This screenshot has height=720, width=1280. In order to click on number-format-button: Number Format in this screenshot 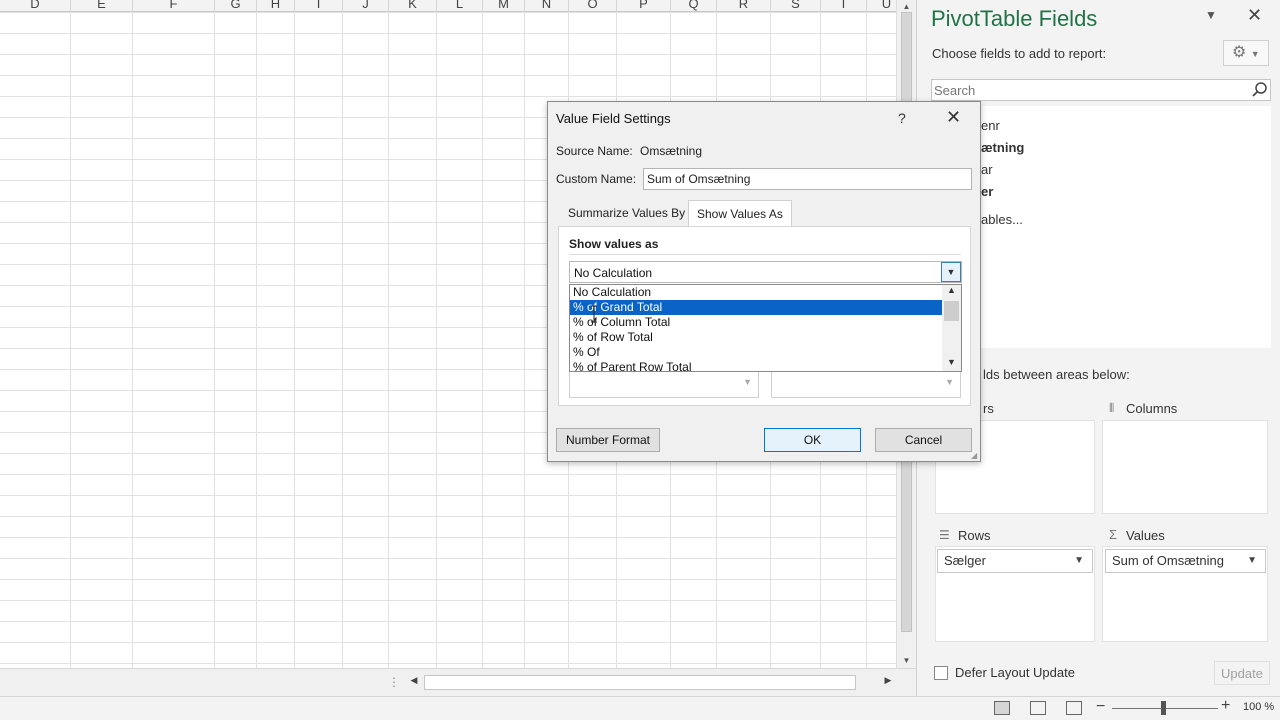, I will do `click(608, 440)`.